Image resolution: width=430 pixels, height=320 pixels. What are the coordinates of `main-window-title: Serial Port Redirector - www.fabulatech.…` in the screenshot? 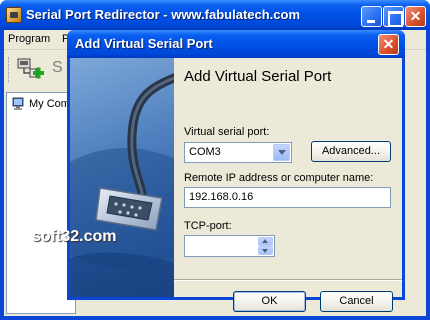 It's located at (163, 14).